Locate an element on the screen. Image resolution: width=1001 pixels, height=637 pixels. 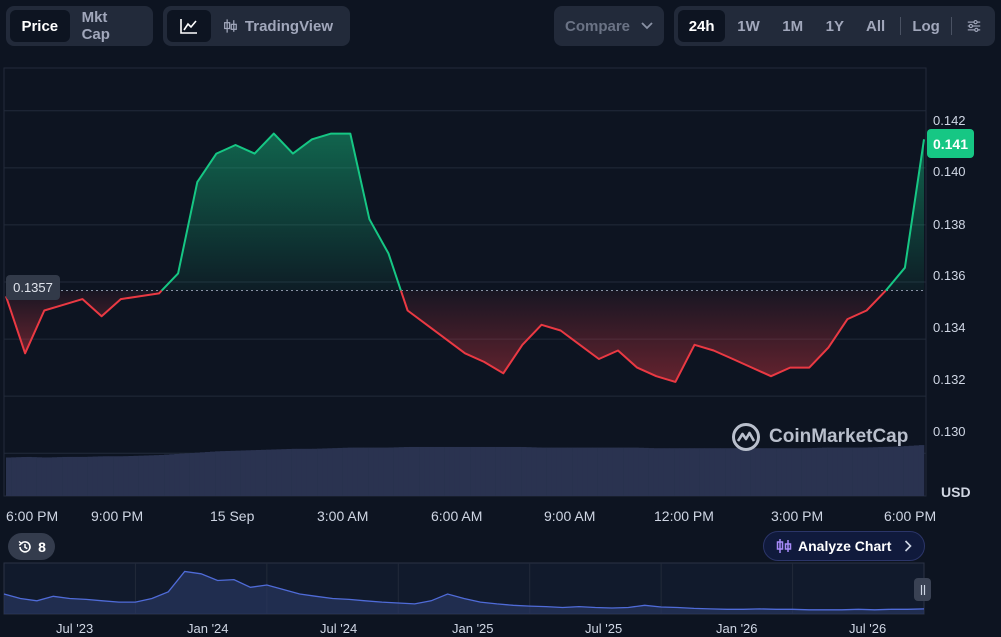
history-icon is located at coordinates (24, 546).